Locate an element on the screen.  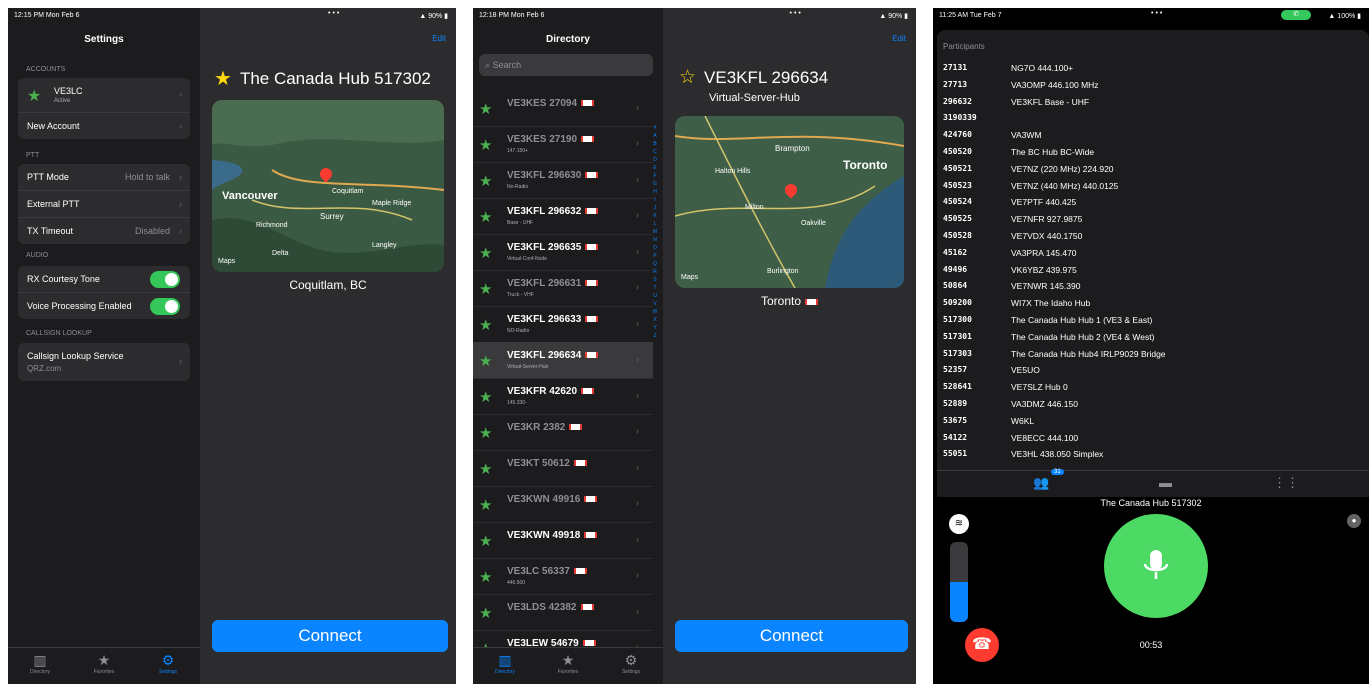
index-letter: T is located at coordinates (655, 288).